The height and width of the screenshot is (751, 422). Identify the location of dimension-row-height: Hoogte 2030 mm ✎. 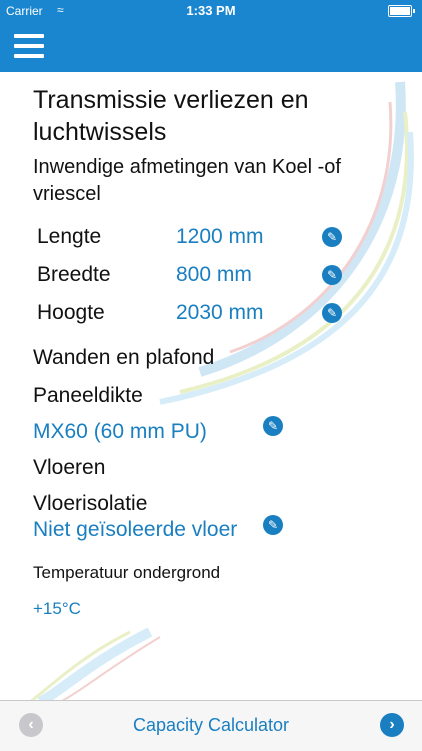
(211, 314).